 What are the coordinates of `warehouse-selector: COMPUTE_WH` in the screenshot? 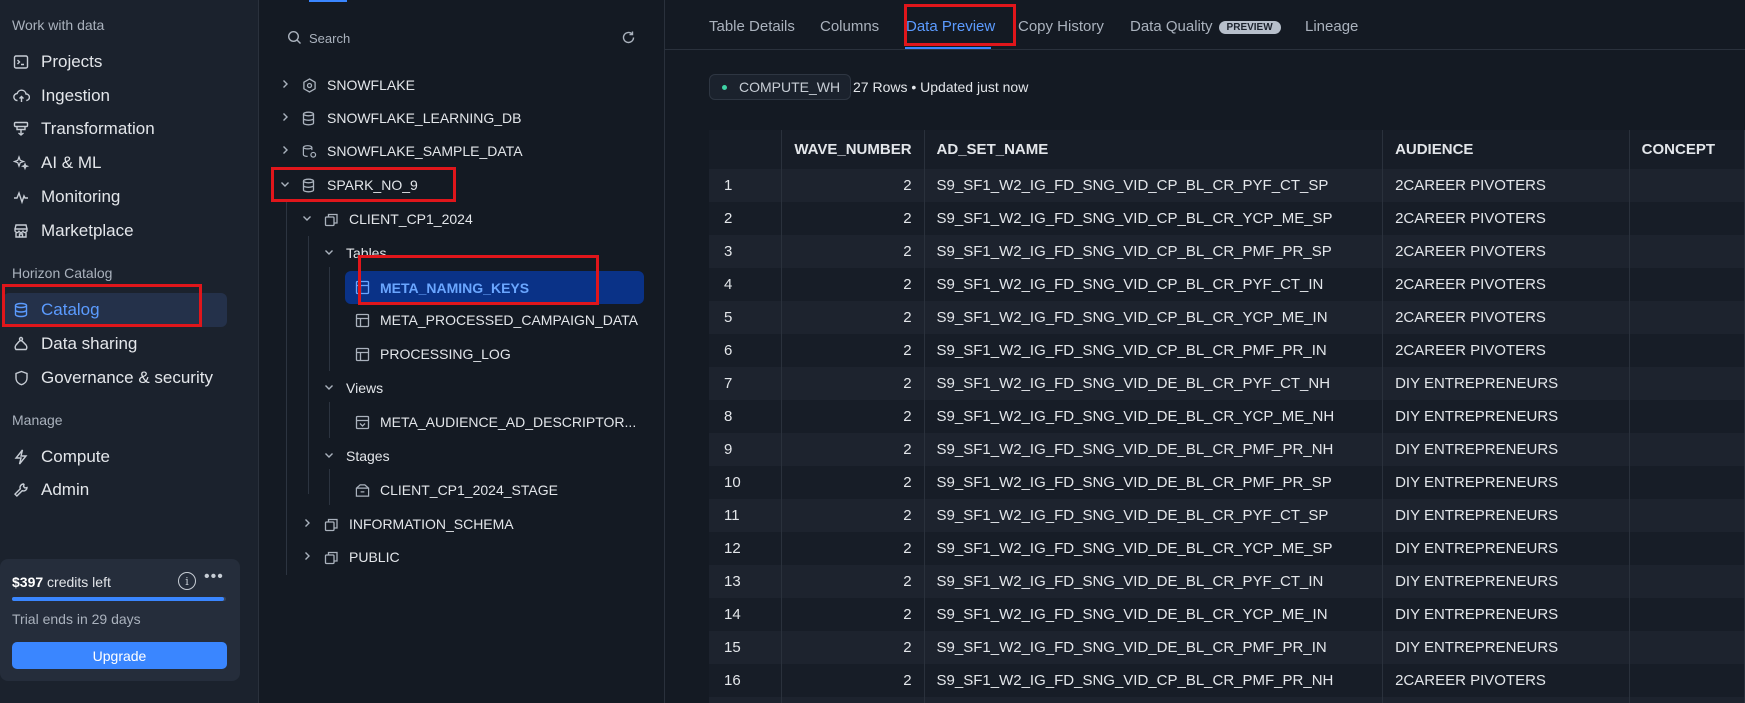 It's located at (780, 87).